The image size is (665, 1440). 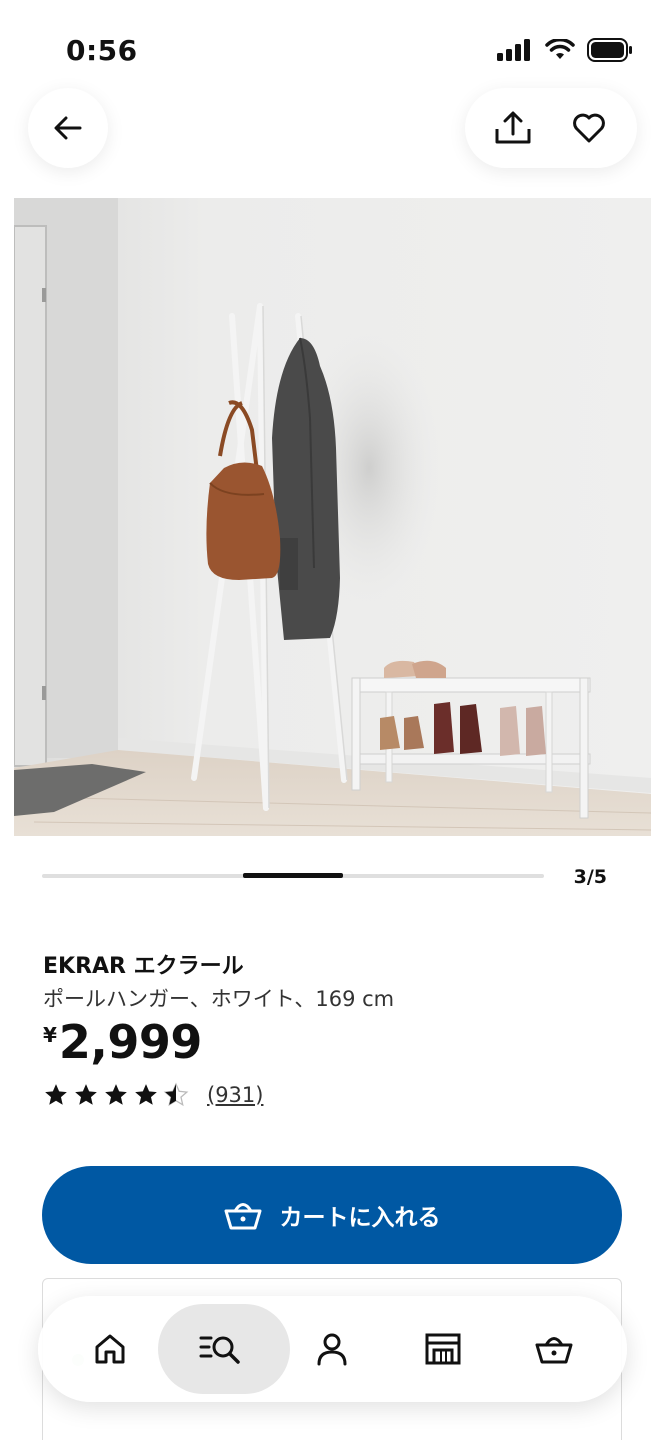 I want to click on status-bar: 0:56, so click(x=332, y=50).